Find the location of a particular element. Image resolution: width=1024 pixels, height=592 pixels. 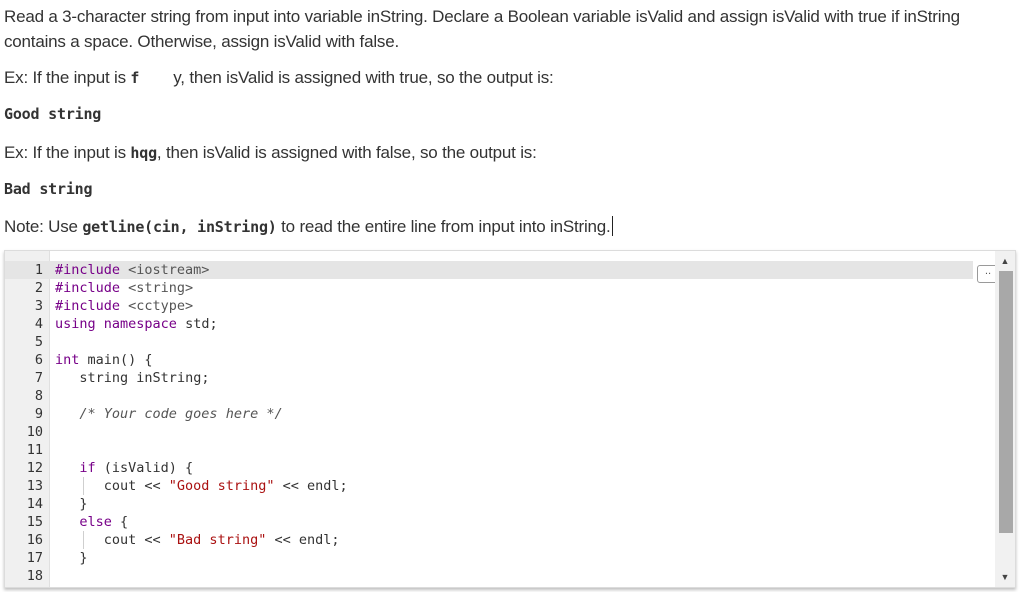

code-line: 16 cout << "Bad string" << endl; is located at coordinates (500, 540).